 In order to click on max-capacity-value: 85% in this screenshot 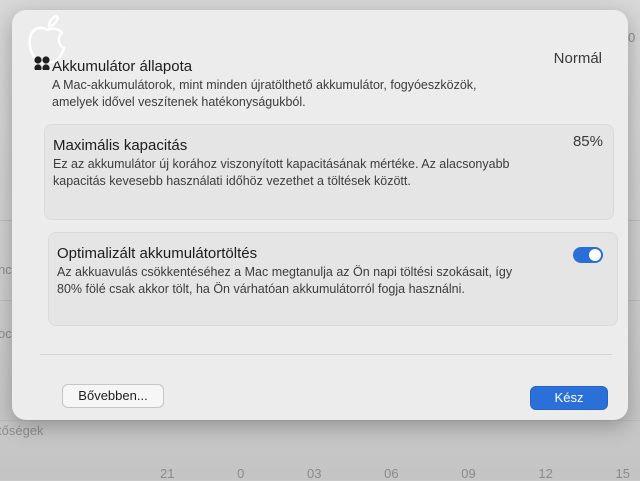, I will do `click(587, 141)`.